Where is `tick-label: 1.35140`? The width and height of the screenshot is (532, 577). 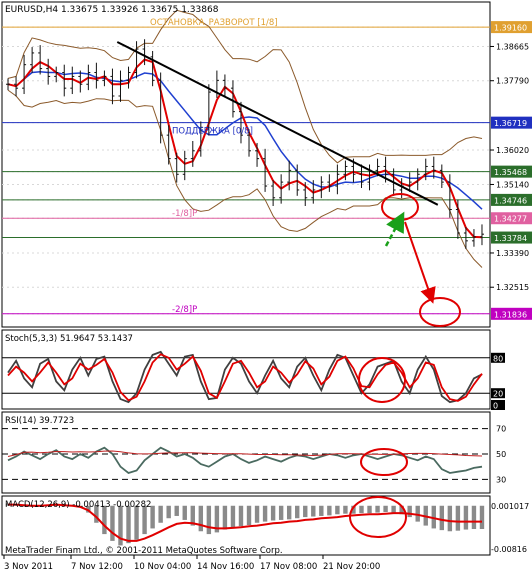
tick-label: 1.35140 is located at coordinates (512, 184).